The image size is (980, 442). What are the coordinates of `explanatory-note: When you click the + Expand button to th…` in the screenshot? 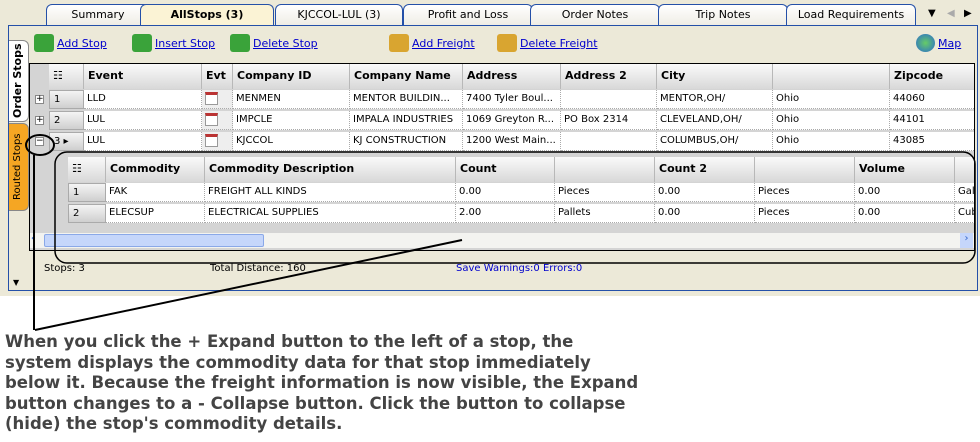 It's located at (322, 382).